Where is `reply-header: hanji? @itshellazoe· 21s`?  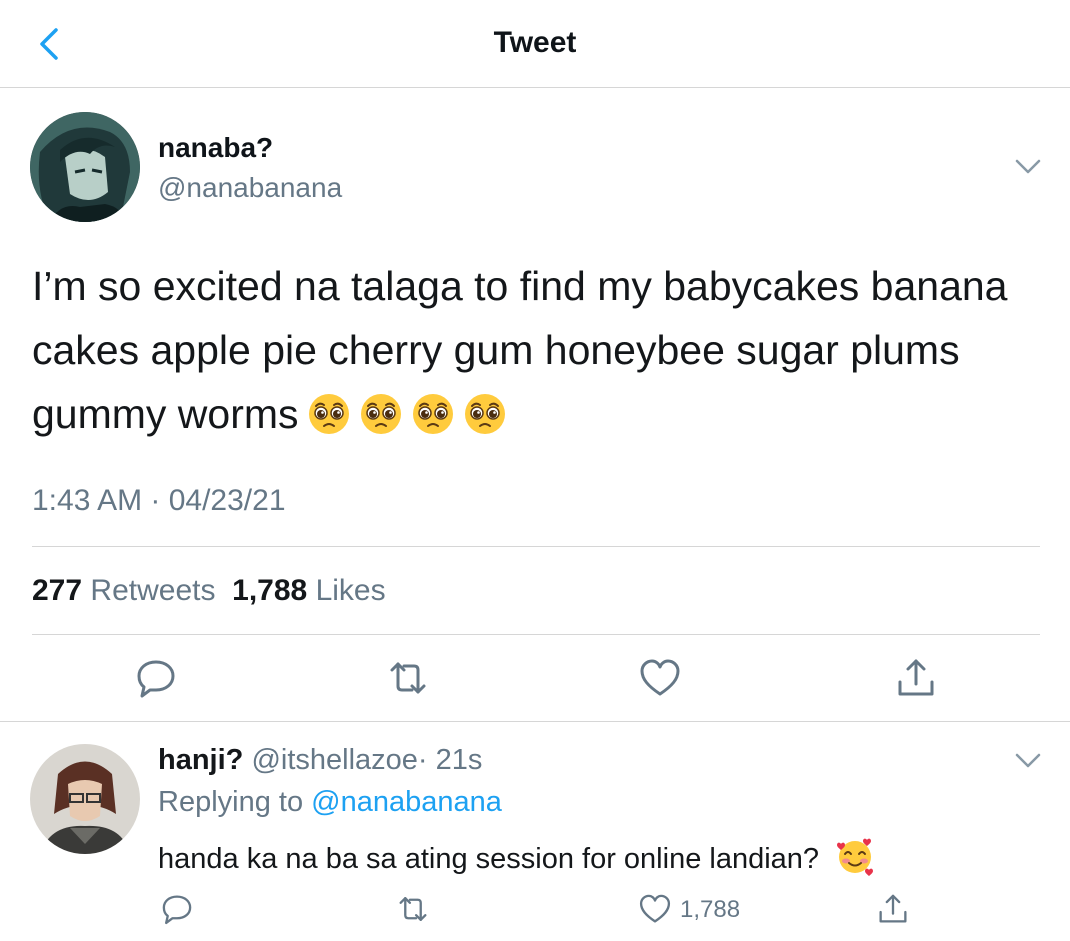 reply-header: hanji? @itshellazoe· 21s is located at coordinates (320, 760).